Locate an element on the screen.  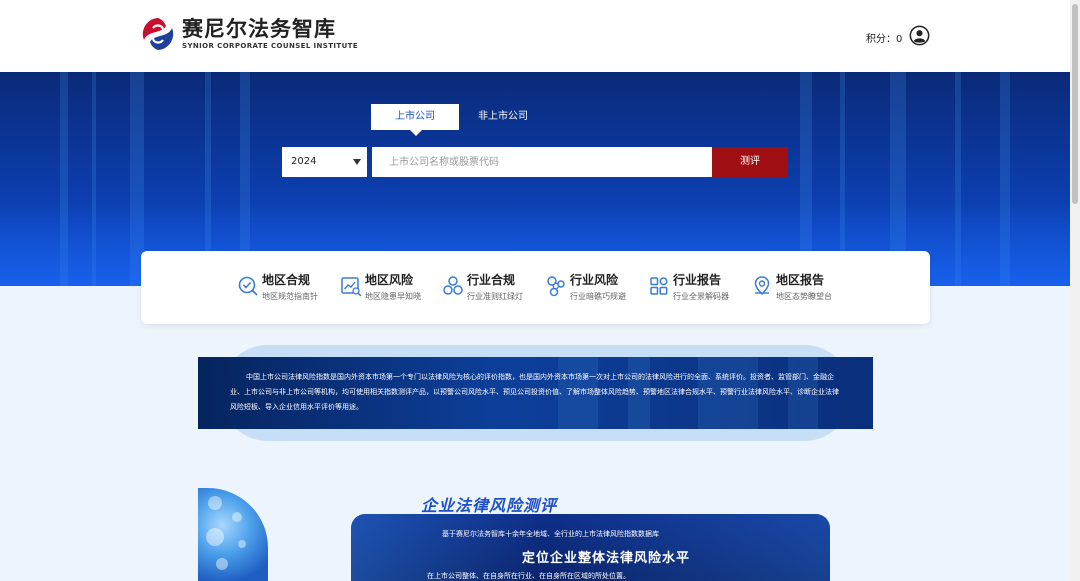
nav-title: 地区合规 is located at coordinates (286, 280).